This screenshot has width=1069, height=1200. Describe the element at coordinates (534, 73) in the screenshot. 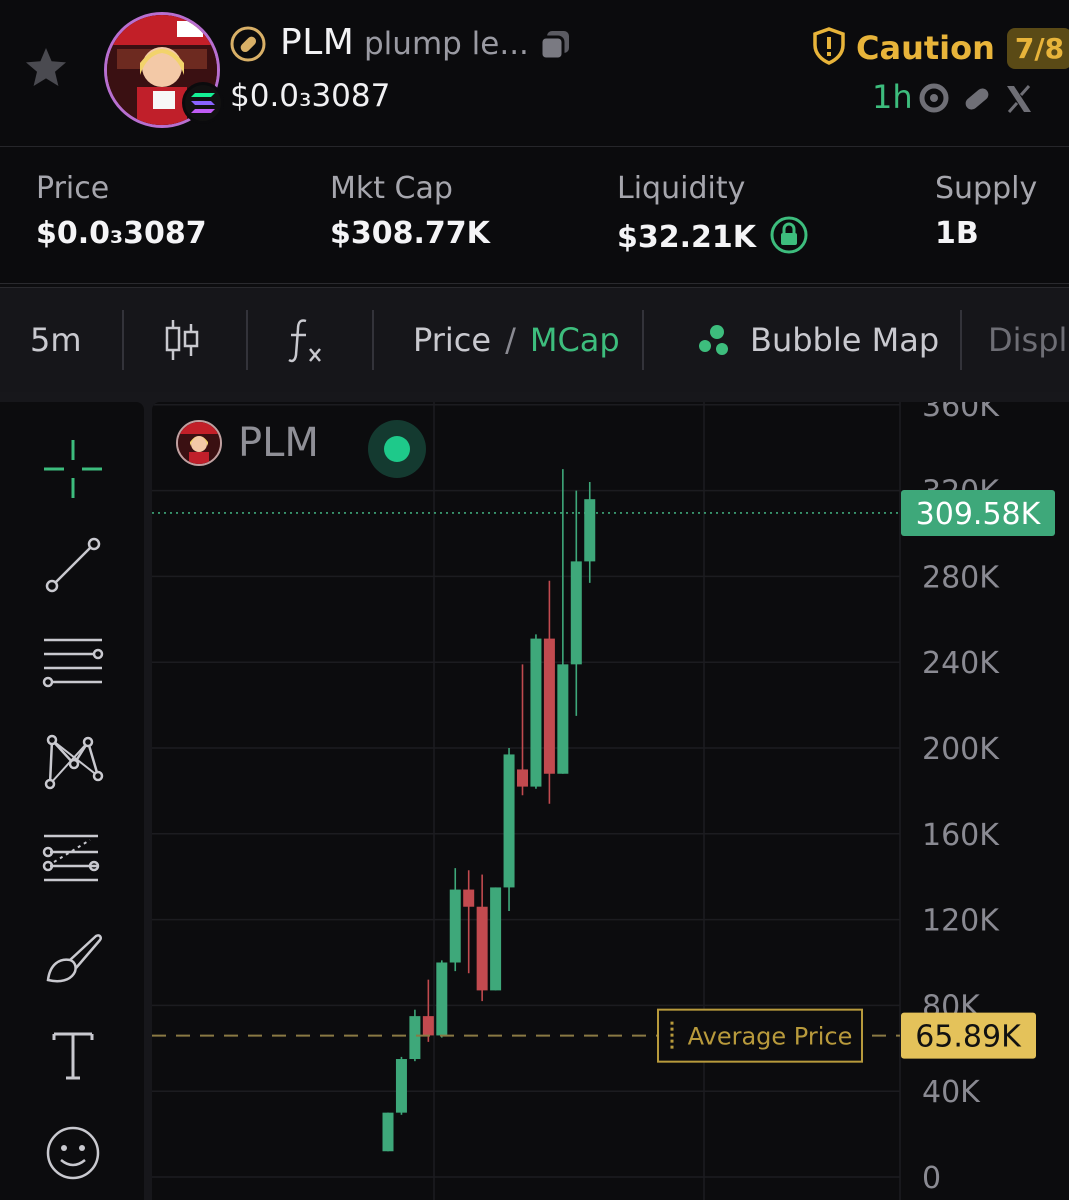

I see `token-header: PLM plump le... $0.0₃3087 Caution 7/8 1h` at that location.